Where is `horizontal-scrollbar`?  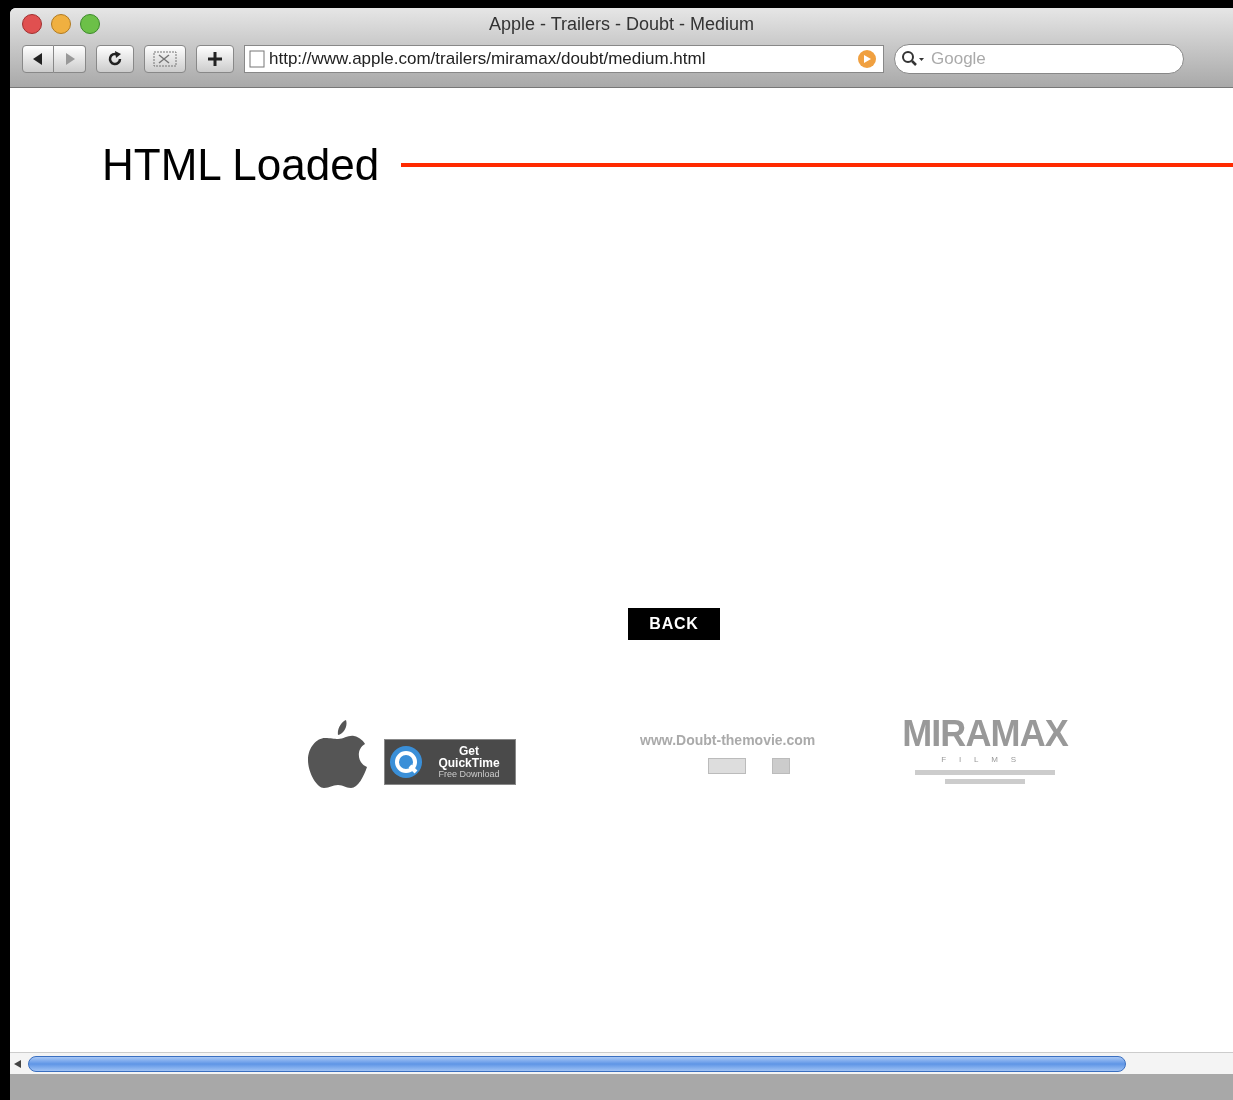
horizontal-scrollbar is located at coordinates (621, 1063).